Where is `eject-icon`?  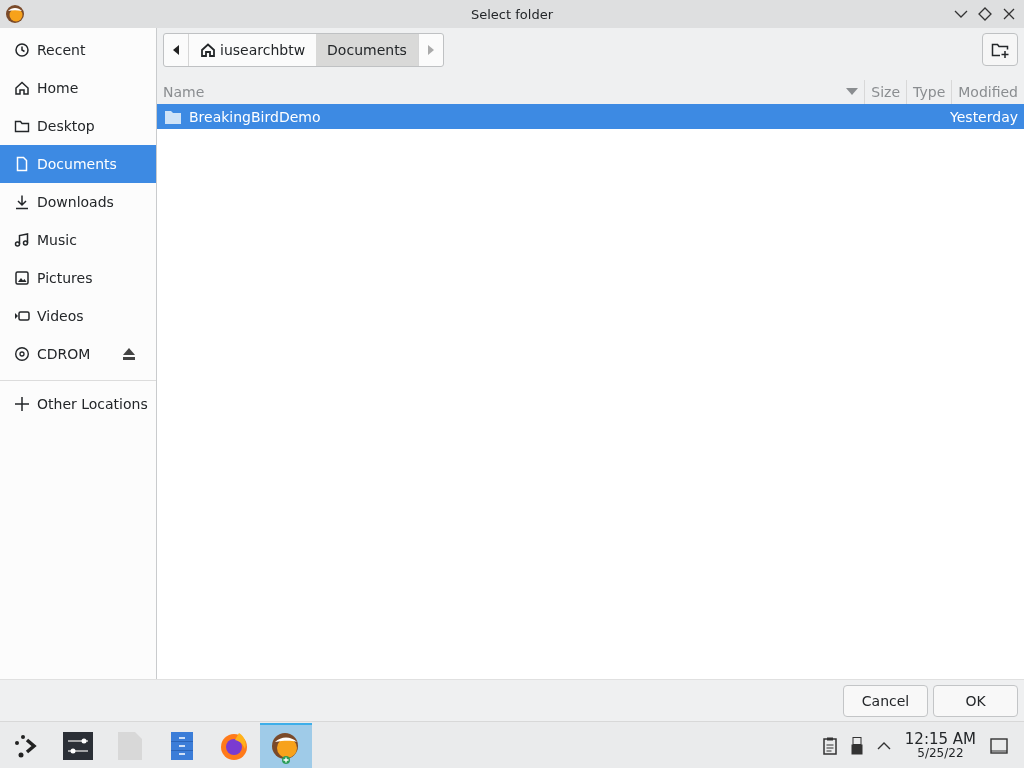 eject-icon is located at coordinates (129, 354).